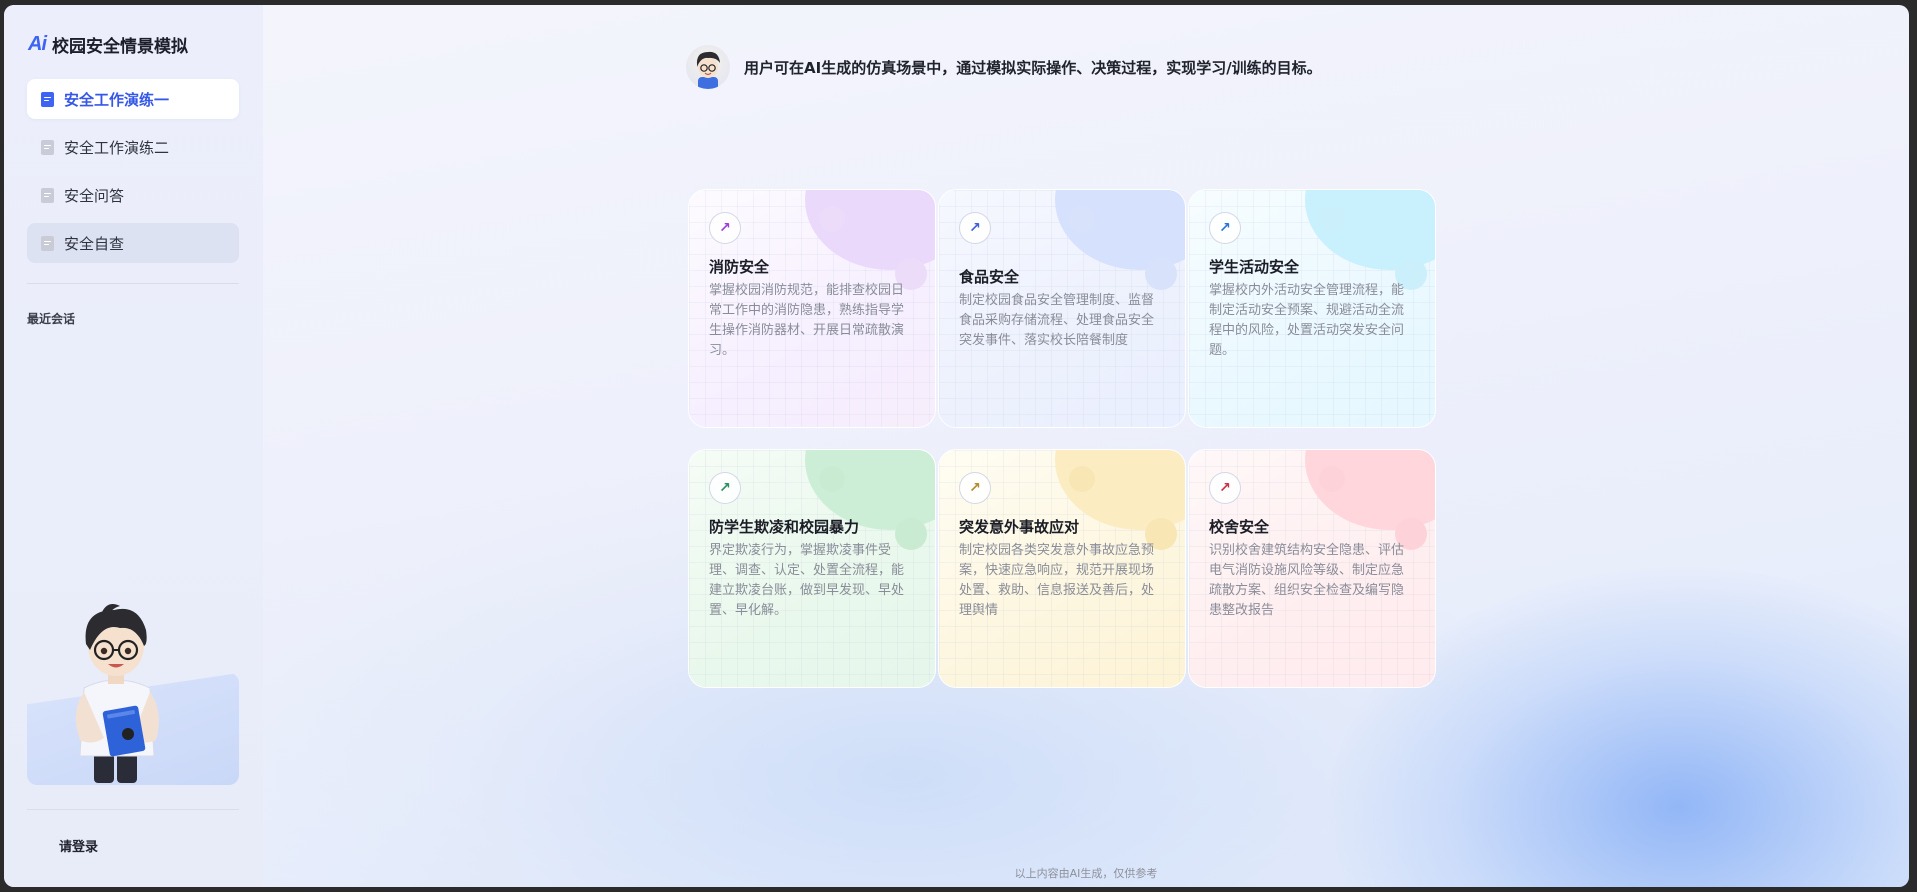  What do you see at coordinates (784, 527) in the screenshot?
I see `card-title: 防学生欺凌和校园暴力` at bounding box center [784, 527].